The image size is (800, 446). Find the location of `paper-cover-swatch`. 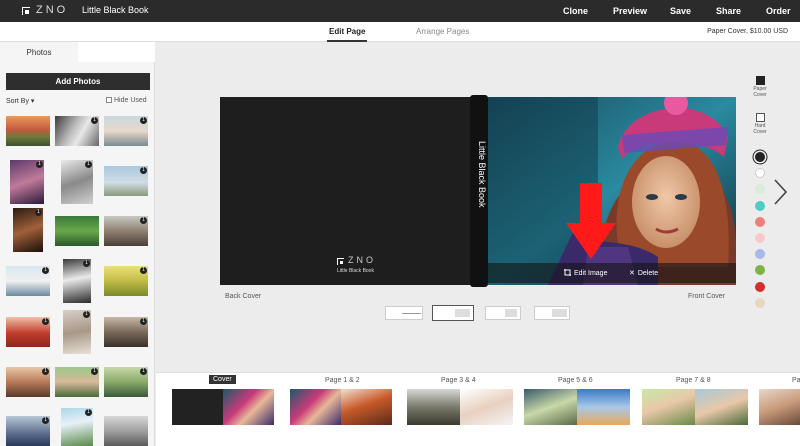

paper-cover-swatch is located at coordinates (760, 80).